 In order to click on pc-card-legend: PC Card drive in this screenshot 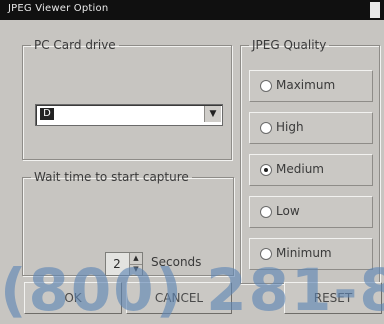, I will do `click(75, 45)`.